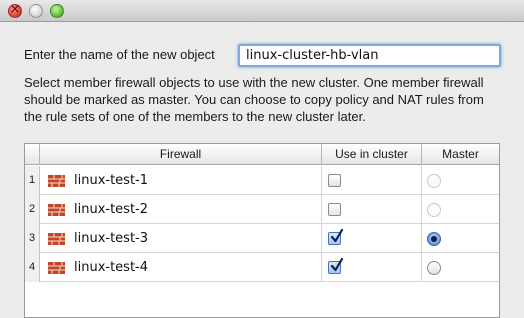 The image size is (524, 318). I want to click on firewall-cell: linux-test-1, so click(181, 180).